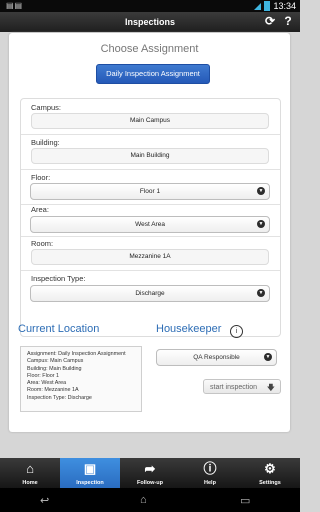  Describe the element at coordinates (150, 156) in the screenshot. I see `building-field: Main Building` at that location.